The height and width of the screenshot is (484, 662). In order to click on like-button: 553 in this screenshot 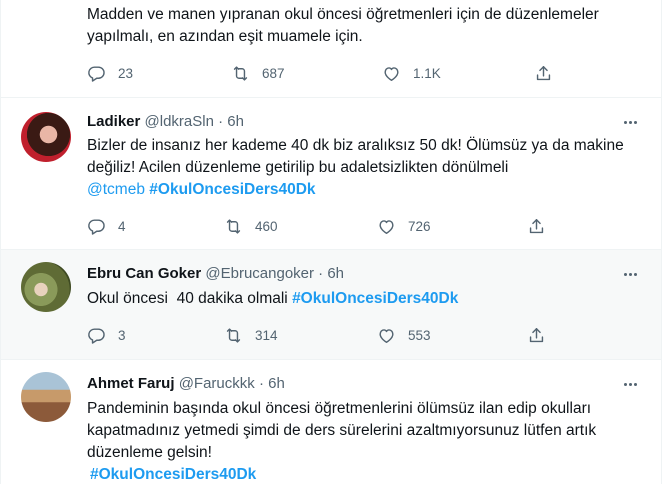, I will do `click(404, 335)`.